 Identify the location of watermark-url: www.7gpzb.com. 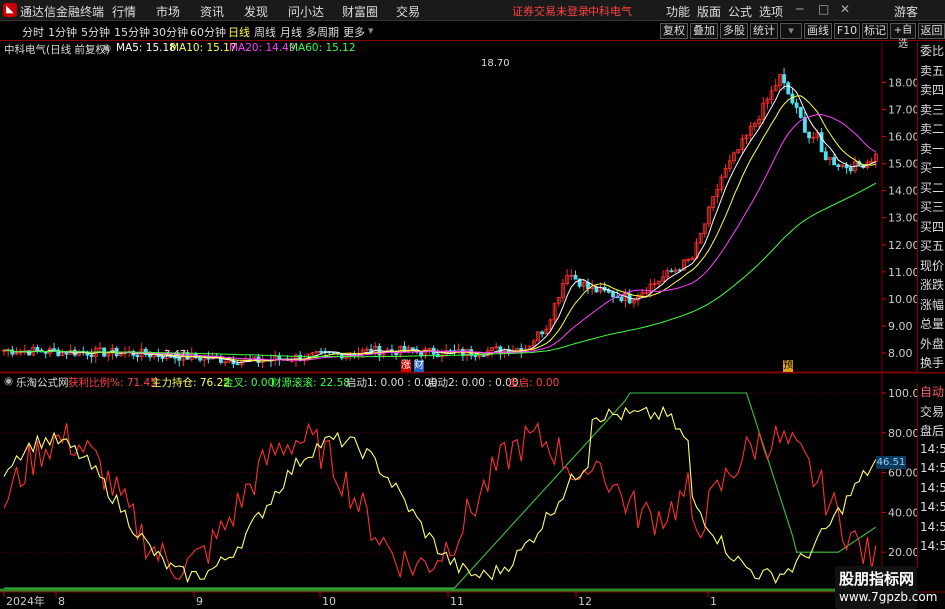
(888, 597).